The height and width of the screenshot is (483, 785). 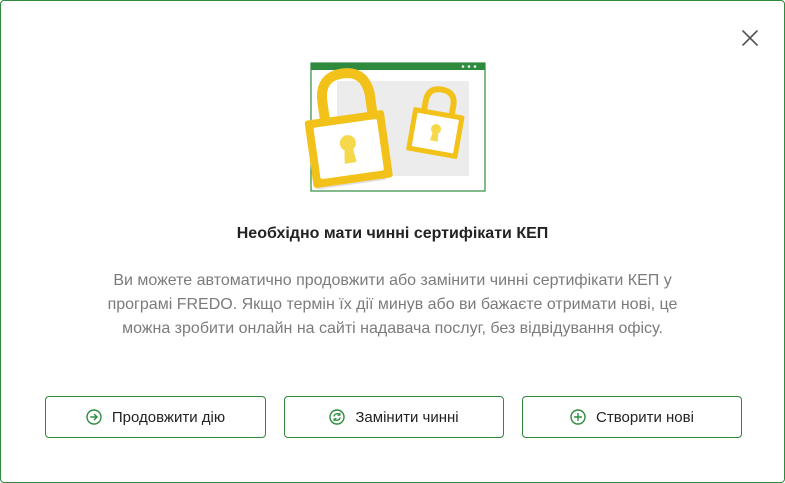 I want to click on plus-circle-icon, so click(x=578, y=417).